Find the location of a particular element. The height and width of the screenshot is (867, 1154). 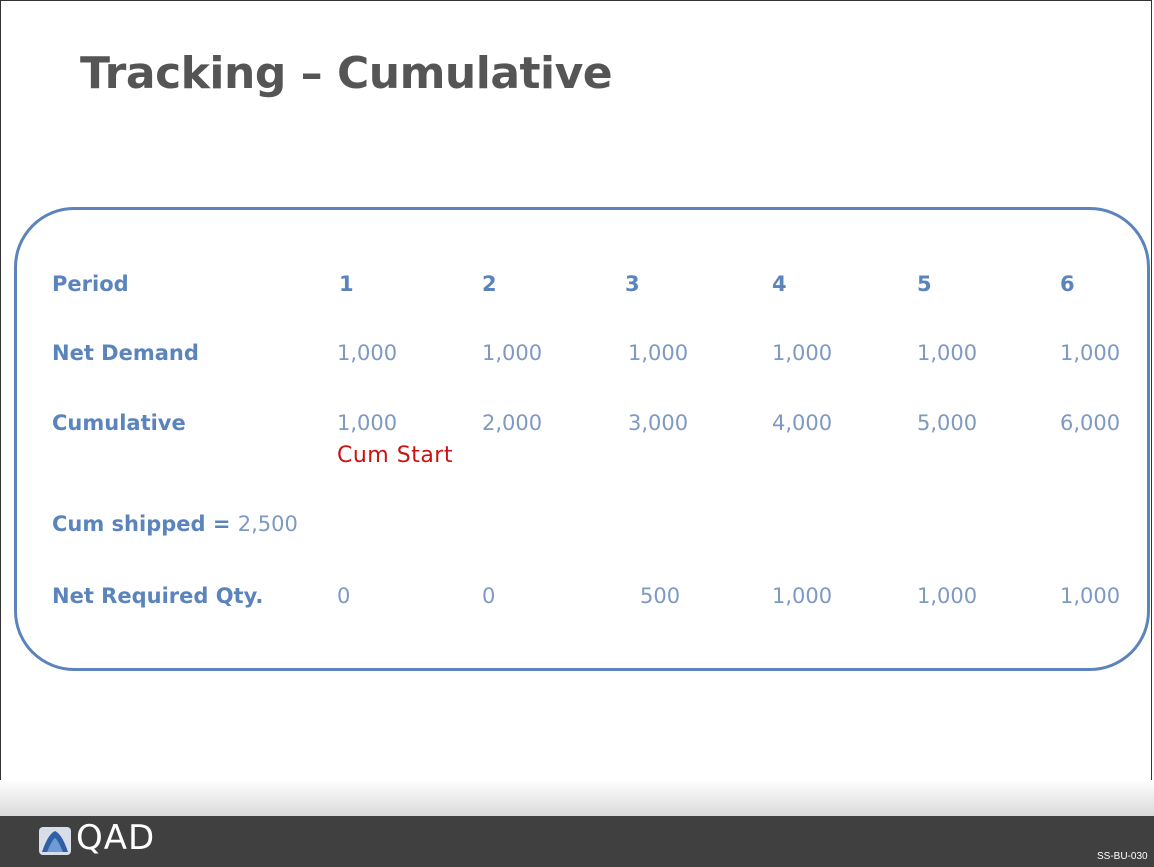

period-cell: 3 is located at coordinates (632, 284).